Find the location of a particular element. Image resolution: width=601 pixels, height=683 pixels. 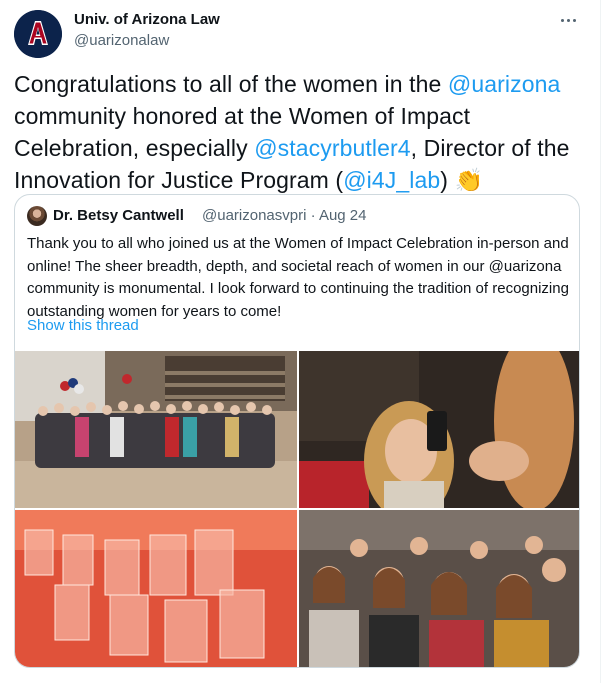

mention-stacyrbutler4: @stacyrbutler4 is located at coordinates (332, 148).